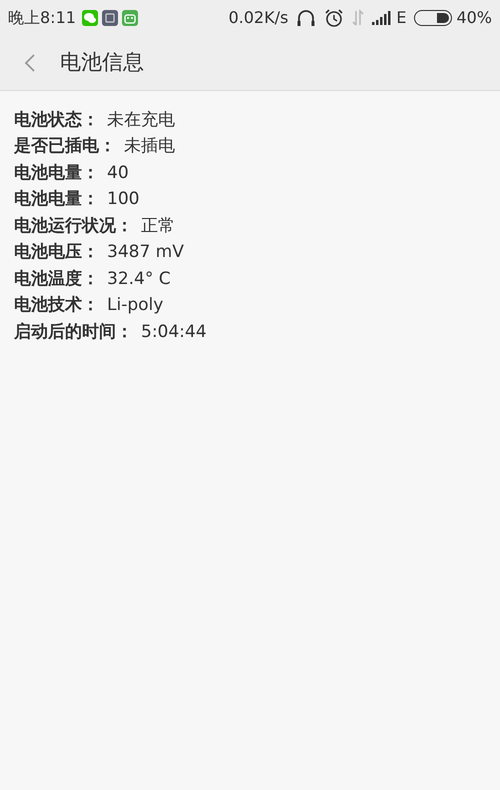 The height and width of the screenshot is (790, 500). What do you see at coordinates (65, 146) in the screenshot?
I see `info-label: 是否已插电：` at bounding box center [65, 146].